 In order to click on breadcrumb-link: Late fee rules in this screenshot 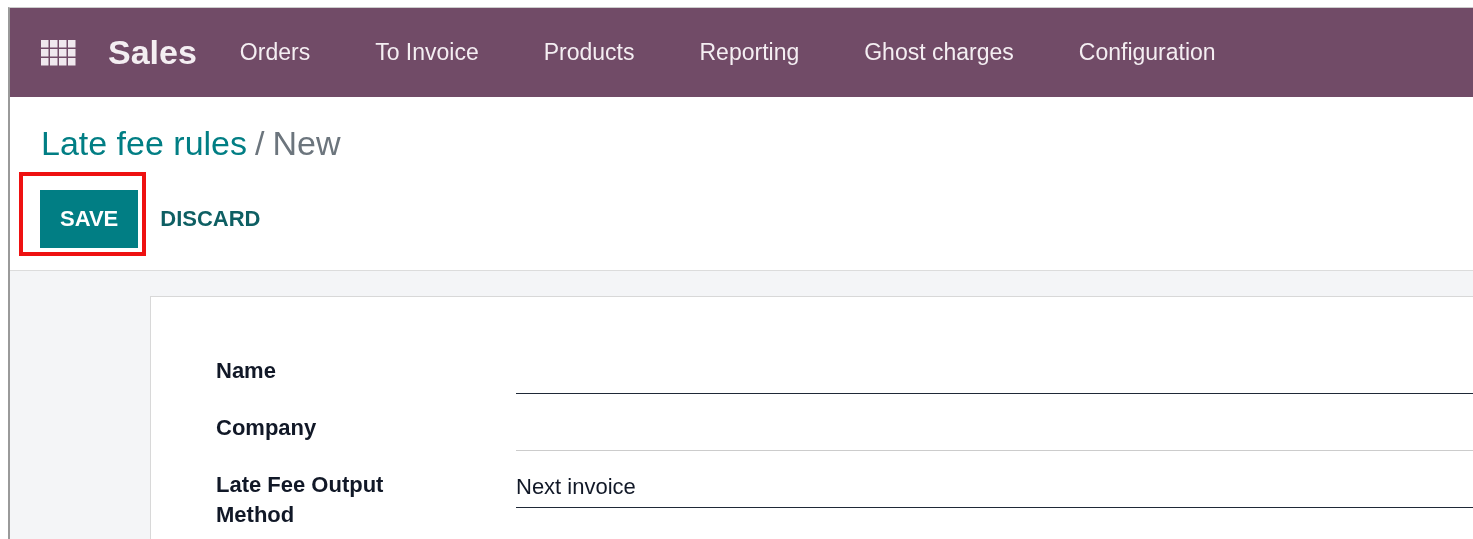, I will do `click(144, 143)`.